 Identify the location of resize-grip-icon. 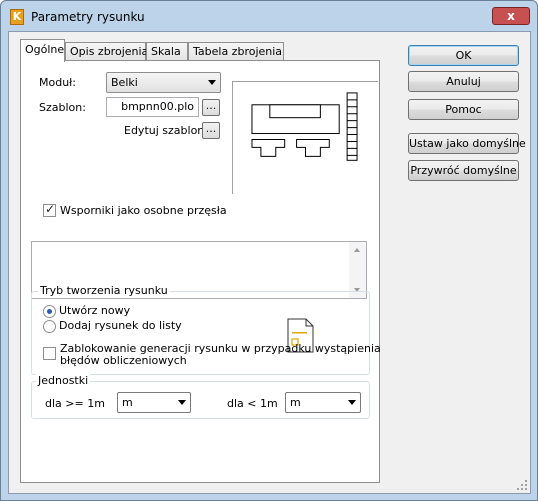
(522, 485).